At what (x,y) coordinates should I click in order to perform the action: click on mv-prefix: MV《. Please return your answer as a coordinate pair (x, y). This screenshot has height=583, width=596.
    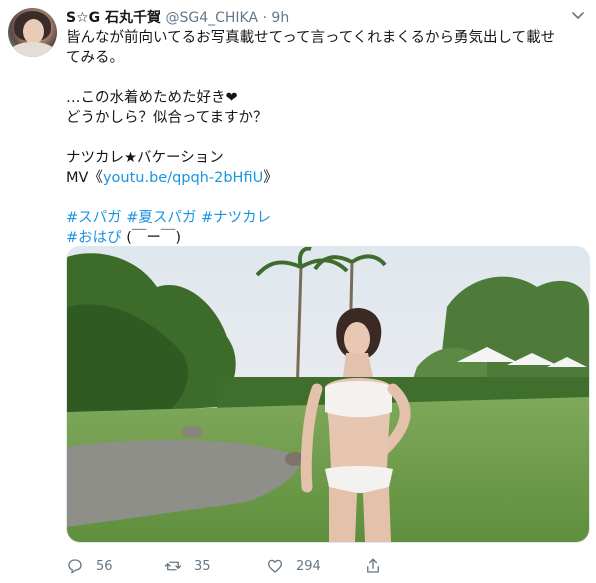
    Looking at the image, I should click on (84, 178).